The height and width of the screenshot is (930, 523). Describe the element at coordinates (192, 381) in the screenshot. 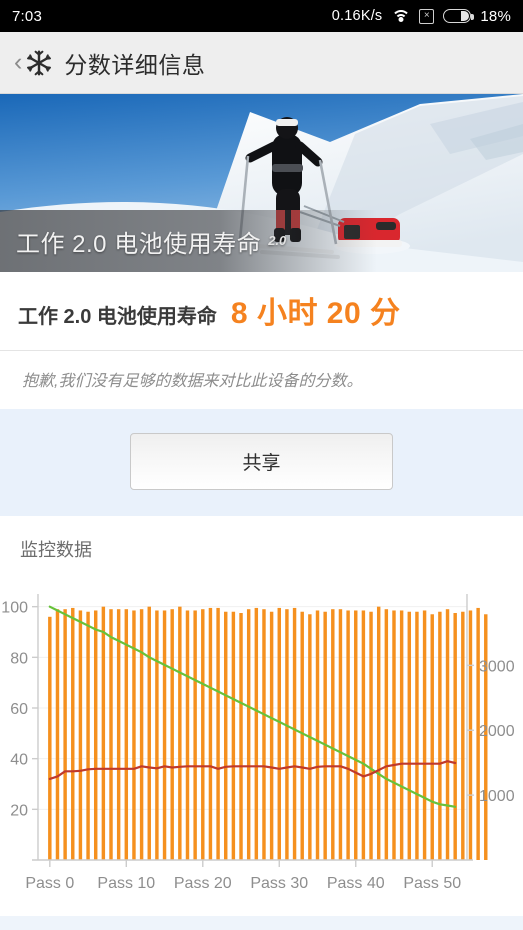

I see `comparison-note-text: 抱歉,我们没有足够的数据来对比此设备的分数。` at that location.